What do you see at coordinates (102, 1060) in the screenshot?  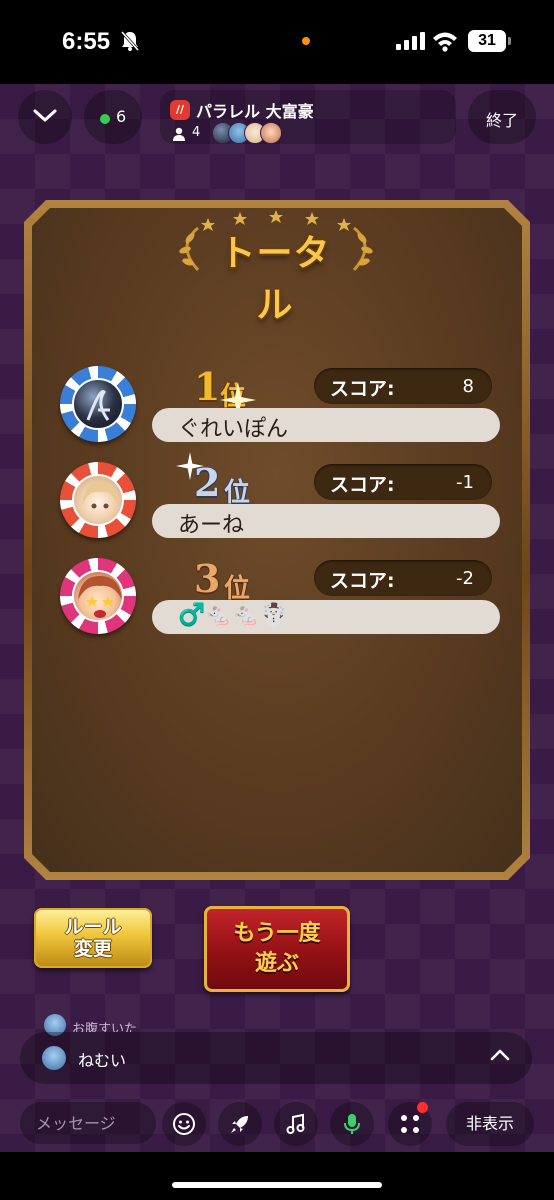 I see `chat-message: ねむい` at bounding box center [102, 1060].